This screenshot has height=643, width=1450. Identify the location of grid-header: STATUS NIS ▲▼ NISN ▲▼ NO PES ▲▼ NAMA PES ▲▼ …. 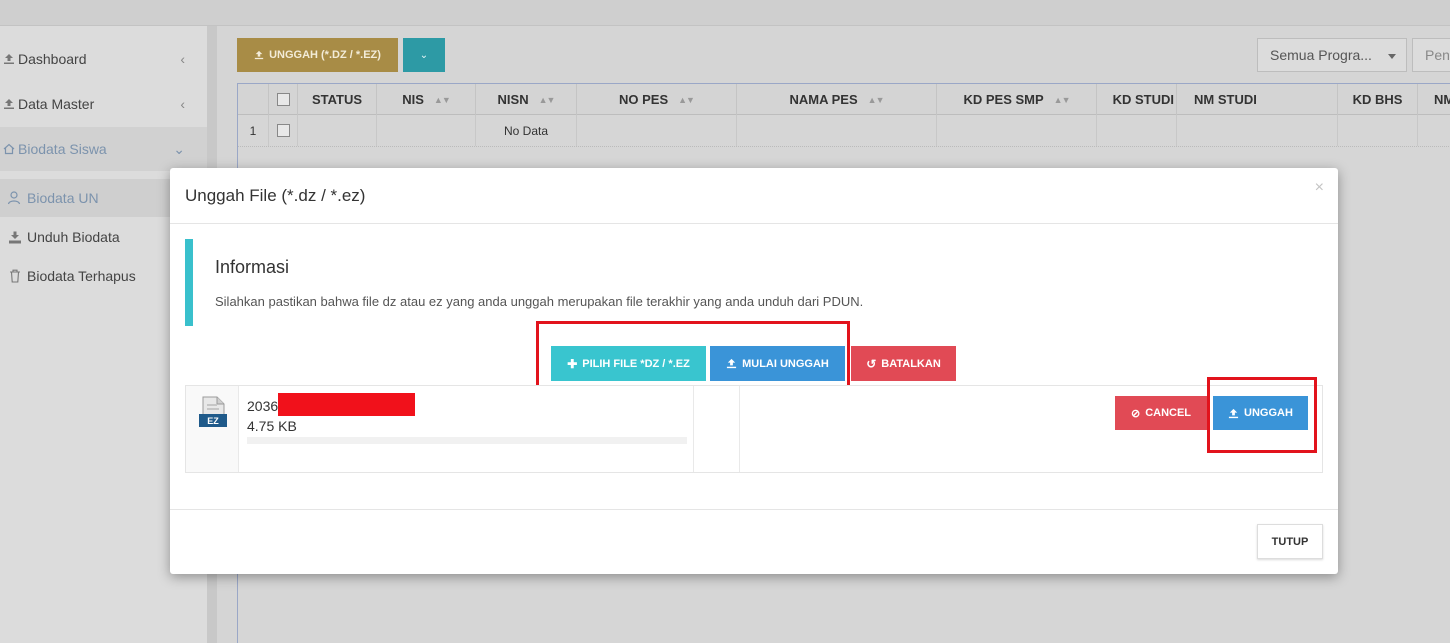
(844, 99).